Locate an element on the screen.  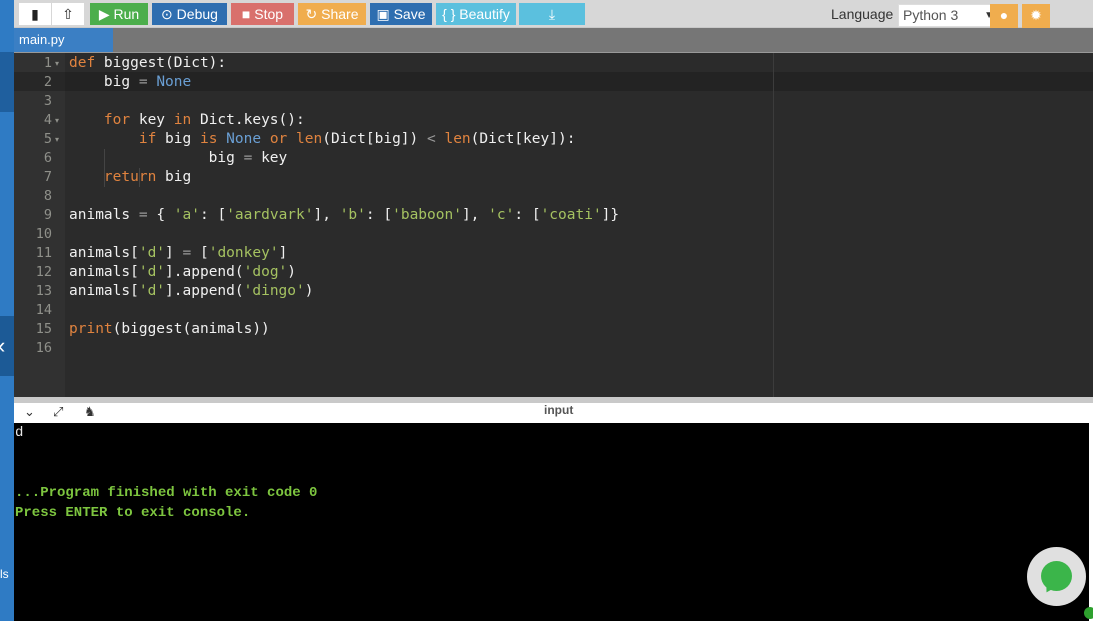
code-token: in is located at coordinates (186, 120).